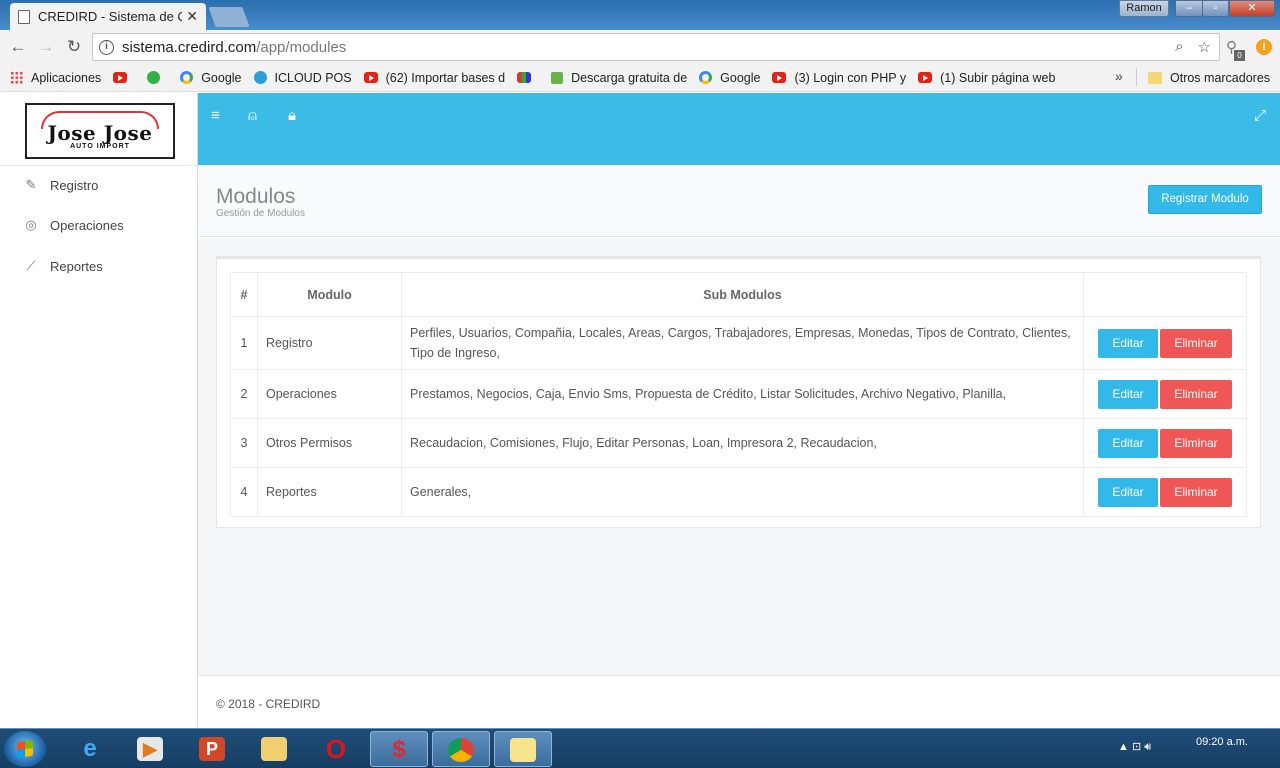  I want to click on sidebar-item-registro: ✎ Registro, so click(61, 185).